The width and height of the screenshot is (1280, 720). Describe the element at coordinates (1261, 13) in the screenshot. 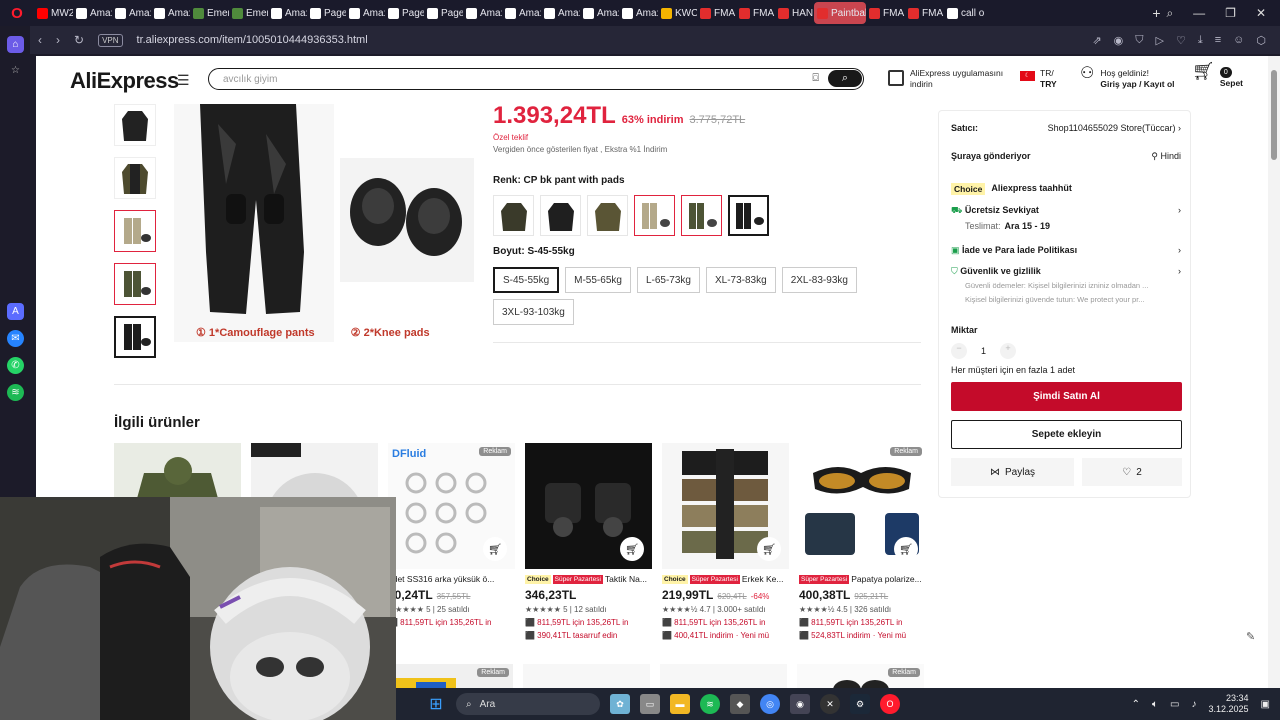

I see `close-button: ✕` at that location.